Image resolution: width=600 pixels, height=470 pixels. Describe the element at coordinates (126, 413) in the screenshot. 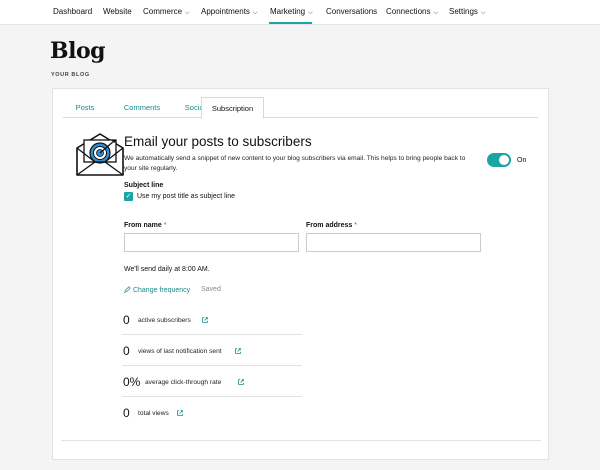

I see `stat-value-total-views: 0` at that location.